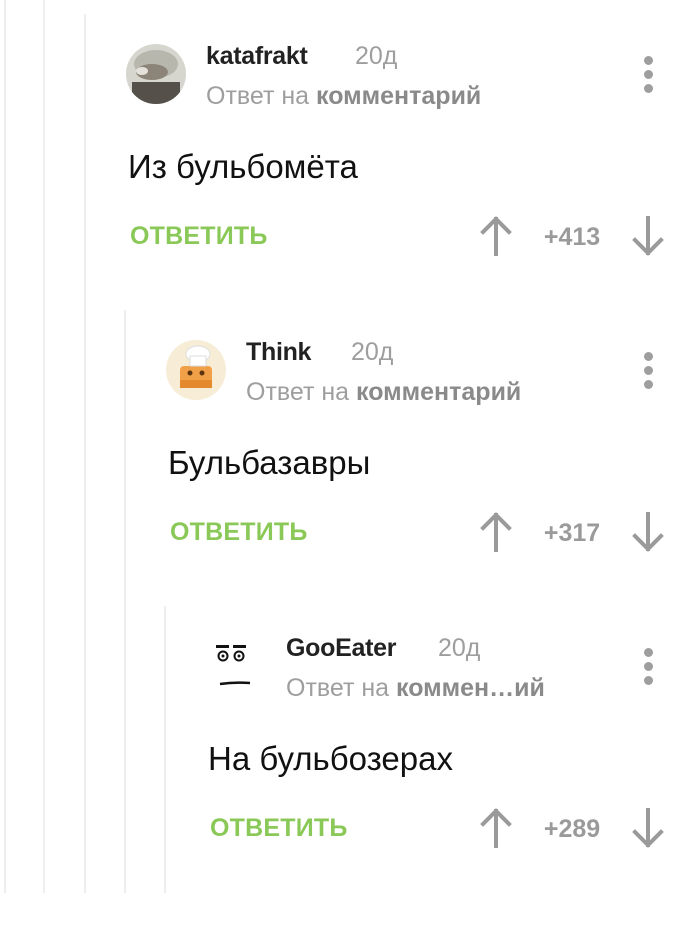 The height and width of the screenshot is (926, 700). Describe the element at coordinates (269, 462) in the screenshot. I see `comment-text: Бульбазавры` at that location.